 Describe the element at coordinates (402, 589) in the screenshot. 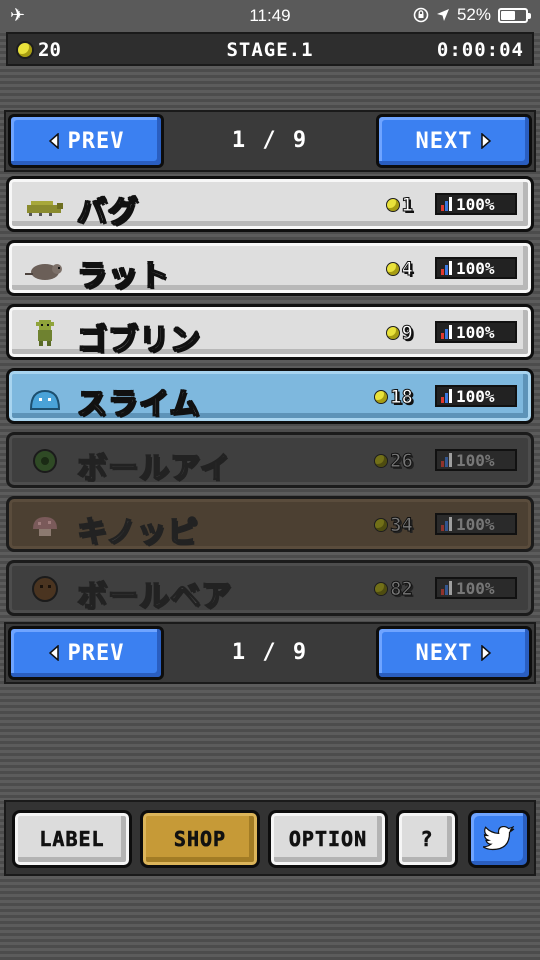

I see `price-value: 82` at that location.